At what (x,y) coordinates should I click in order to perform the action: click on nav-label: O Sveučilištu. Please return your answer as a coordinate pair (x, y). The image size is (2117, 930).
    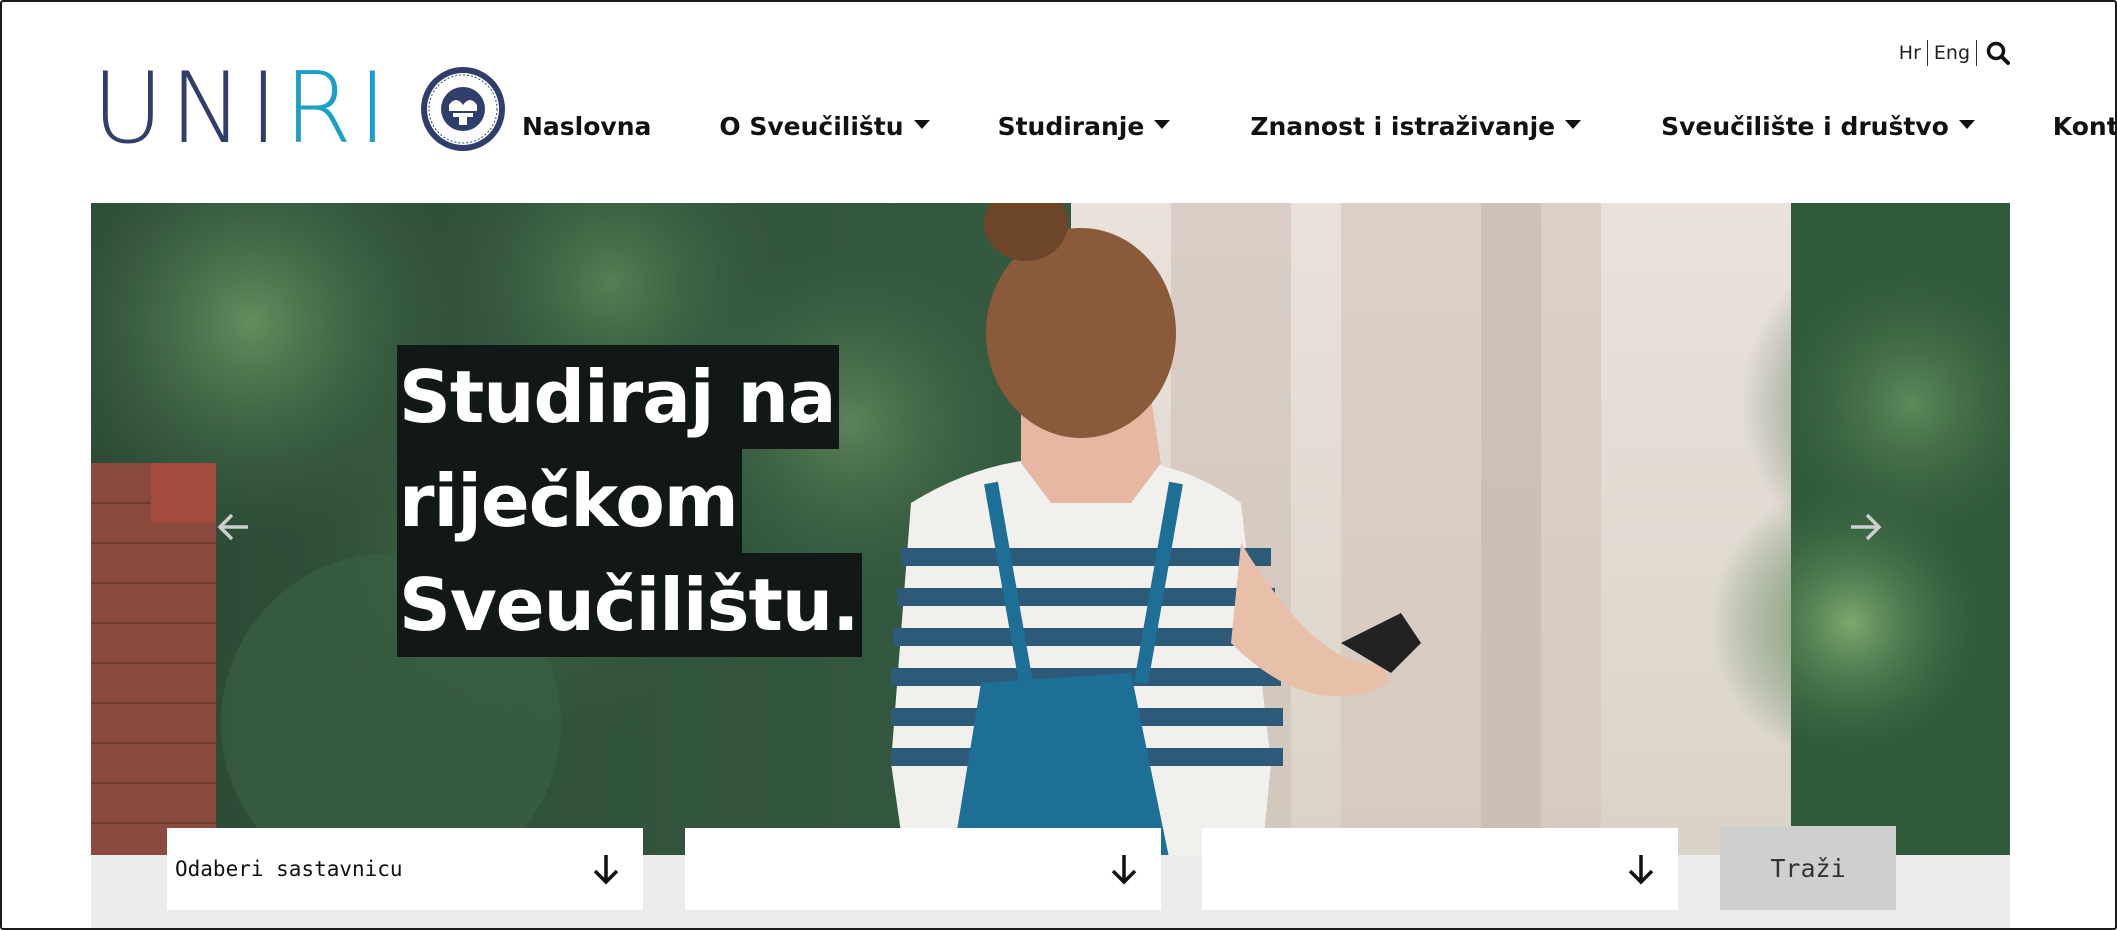
    Looking at the image, I should click on (811, 126).